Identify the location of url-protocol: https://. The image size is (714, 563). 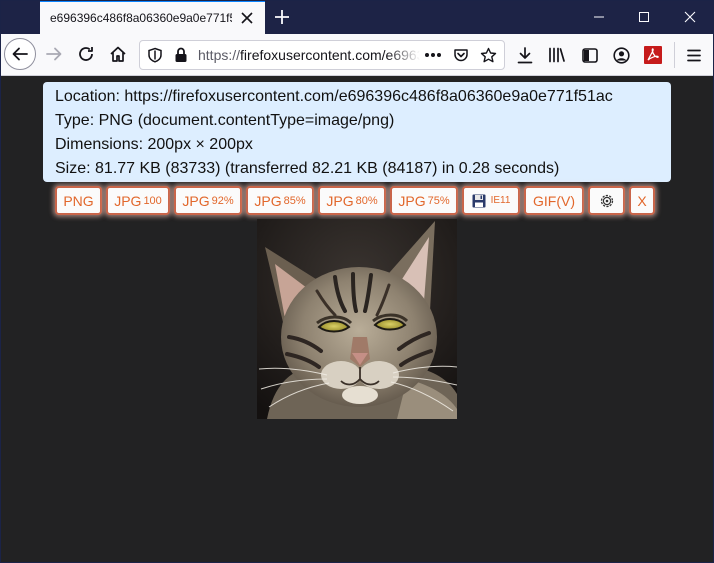
(219, 55).